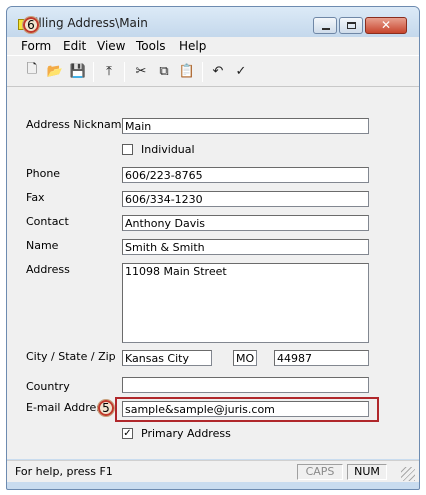  Describe the element at coordinates (187, 71) in the screenshot. I see `paste-icon: 📋` at that location.